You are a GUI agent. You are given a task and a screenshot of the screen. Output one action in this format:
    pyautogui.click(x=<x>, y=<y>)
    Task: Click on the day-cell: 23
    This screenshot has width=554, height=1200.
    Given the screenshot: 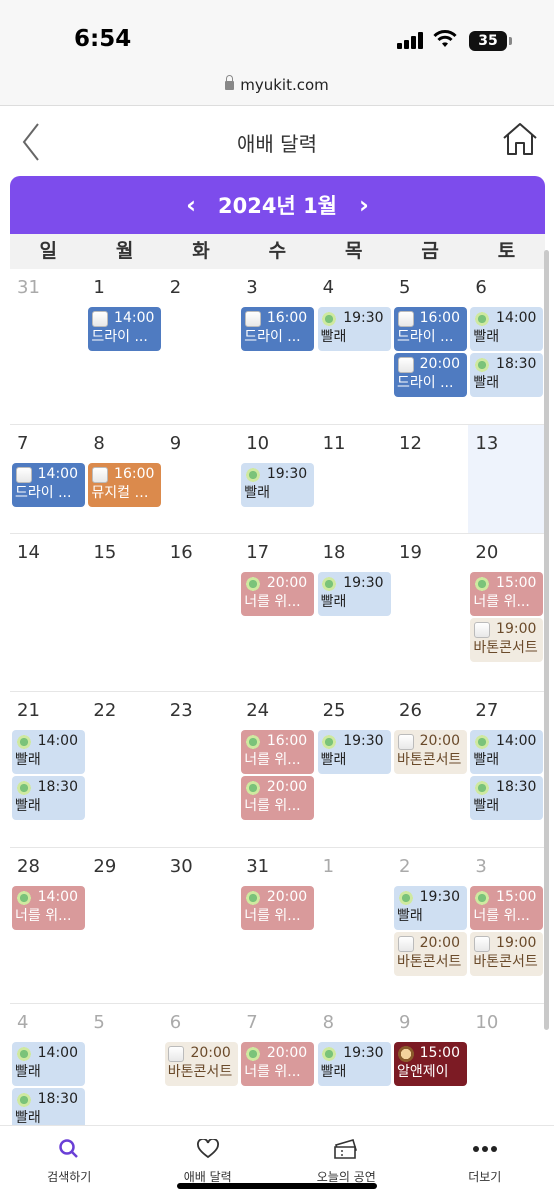 What is the action you would take?
    pyautogui.click(x=201, y=769)
    